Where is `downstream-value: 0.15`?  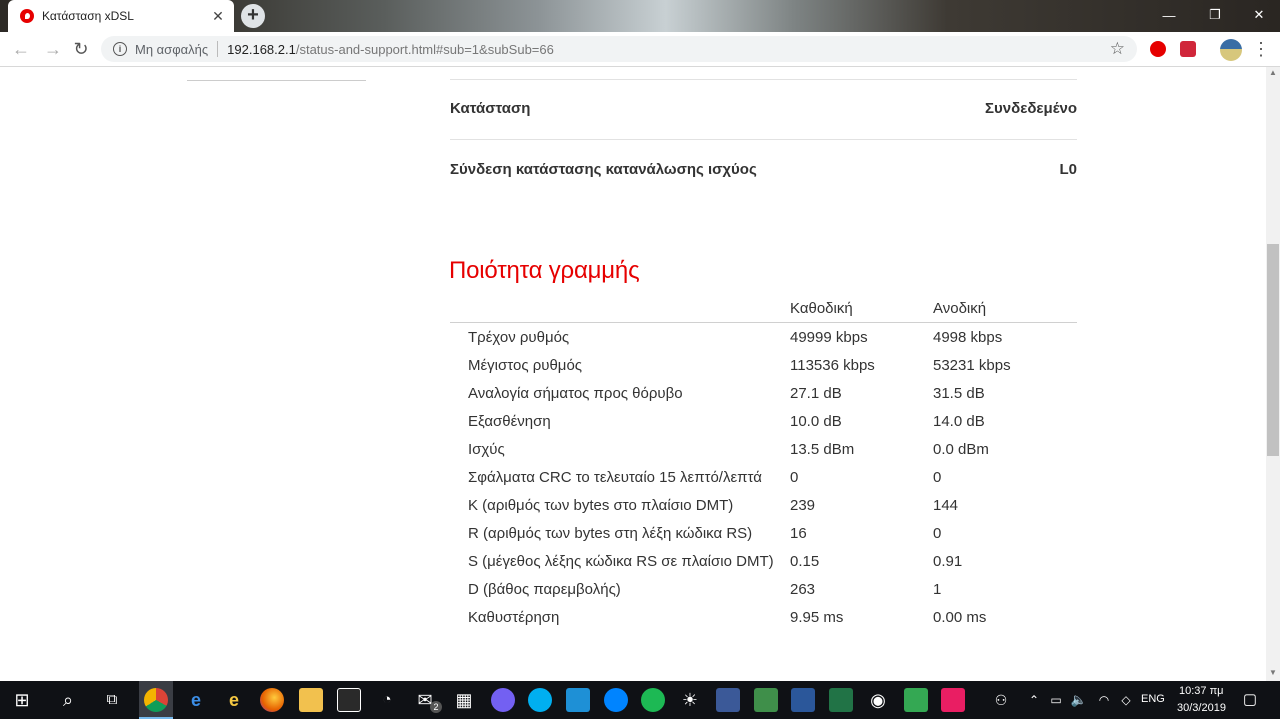 downstream-value: 0.15 is located at coordinates (805, 561).